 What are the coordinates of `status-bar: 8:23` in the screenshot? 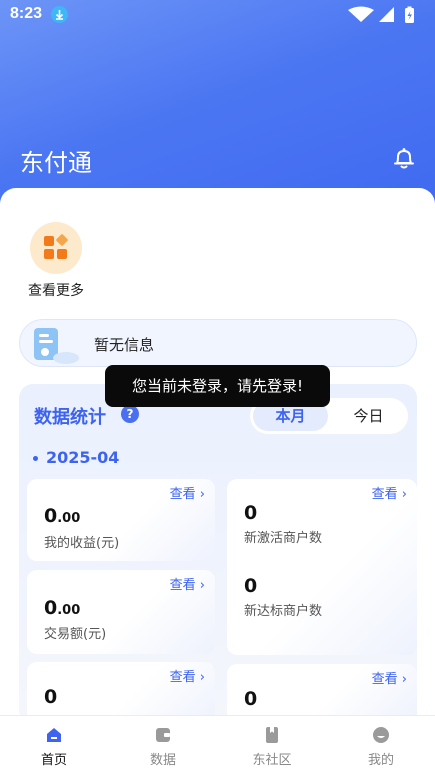 It's located at (217, 15).